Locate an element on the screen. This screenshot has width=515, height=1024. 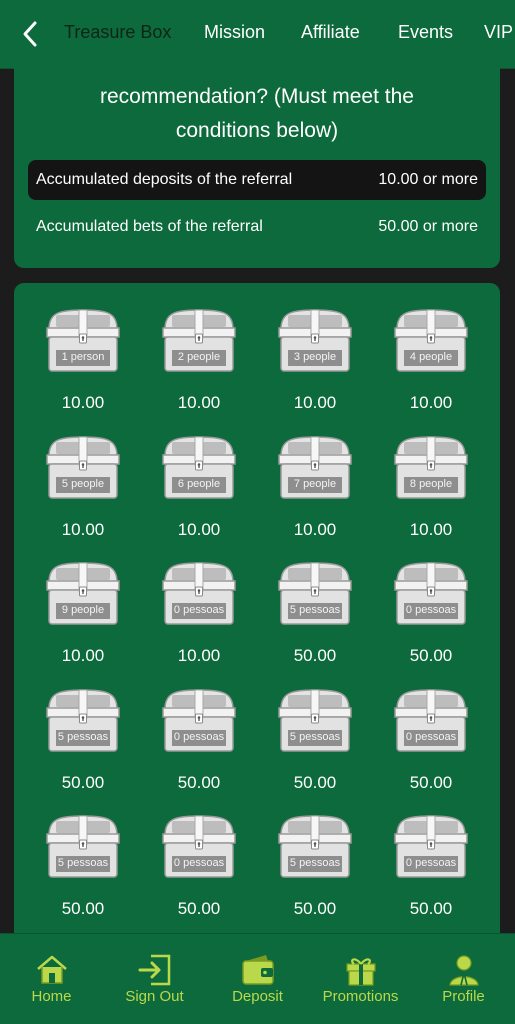
nav-home: Home is located at coordinates (51, 979).